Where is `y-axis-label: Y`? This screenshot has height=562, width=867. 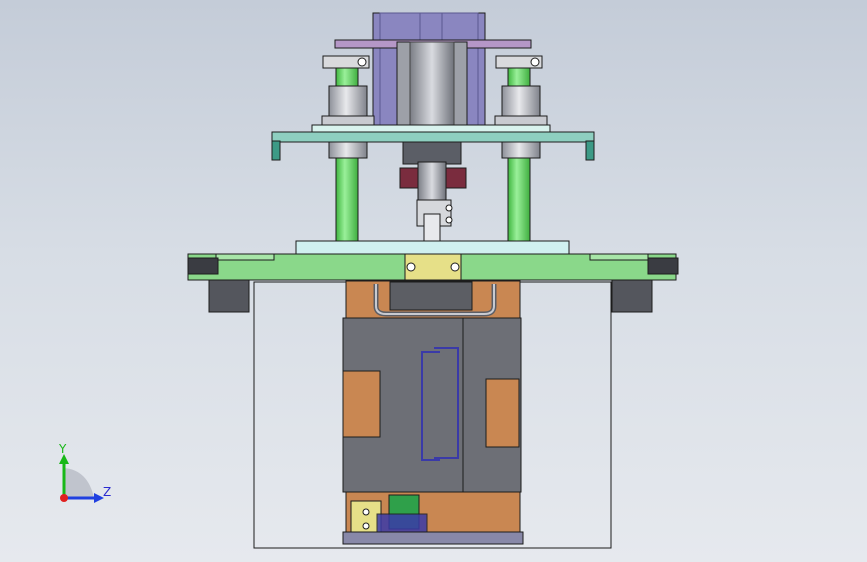 y-axis-label: Y is located at coordinates (63, 449).